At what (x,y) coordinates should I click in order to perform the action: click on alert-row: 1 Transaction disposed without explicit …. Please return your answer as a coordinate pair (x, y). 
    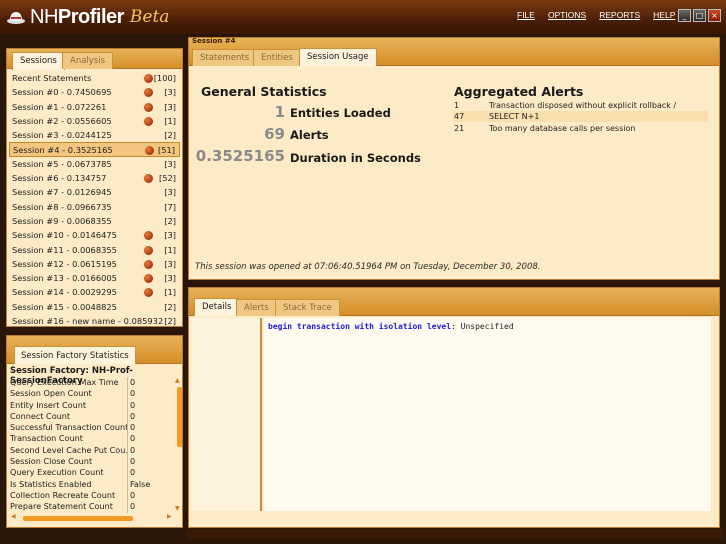
    Looking at the image, I should click on (580, 110).